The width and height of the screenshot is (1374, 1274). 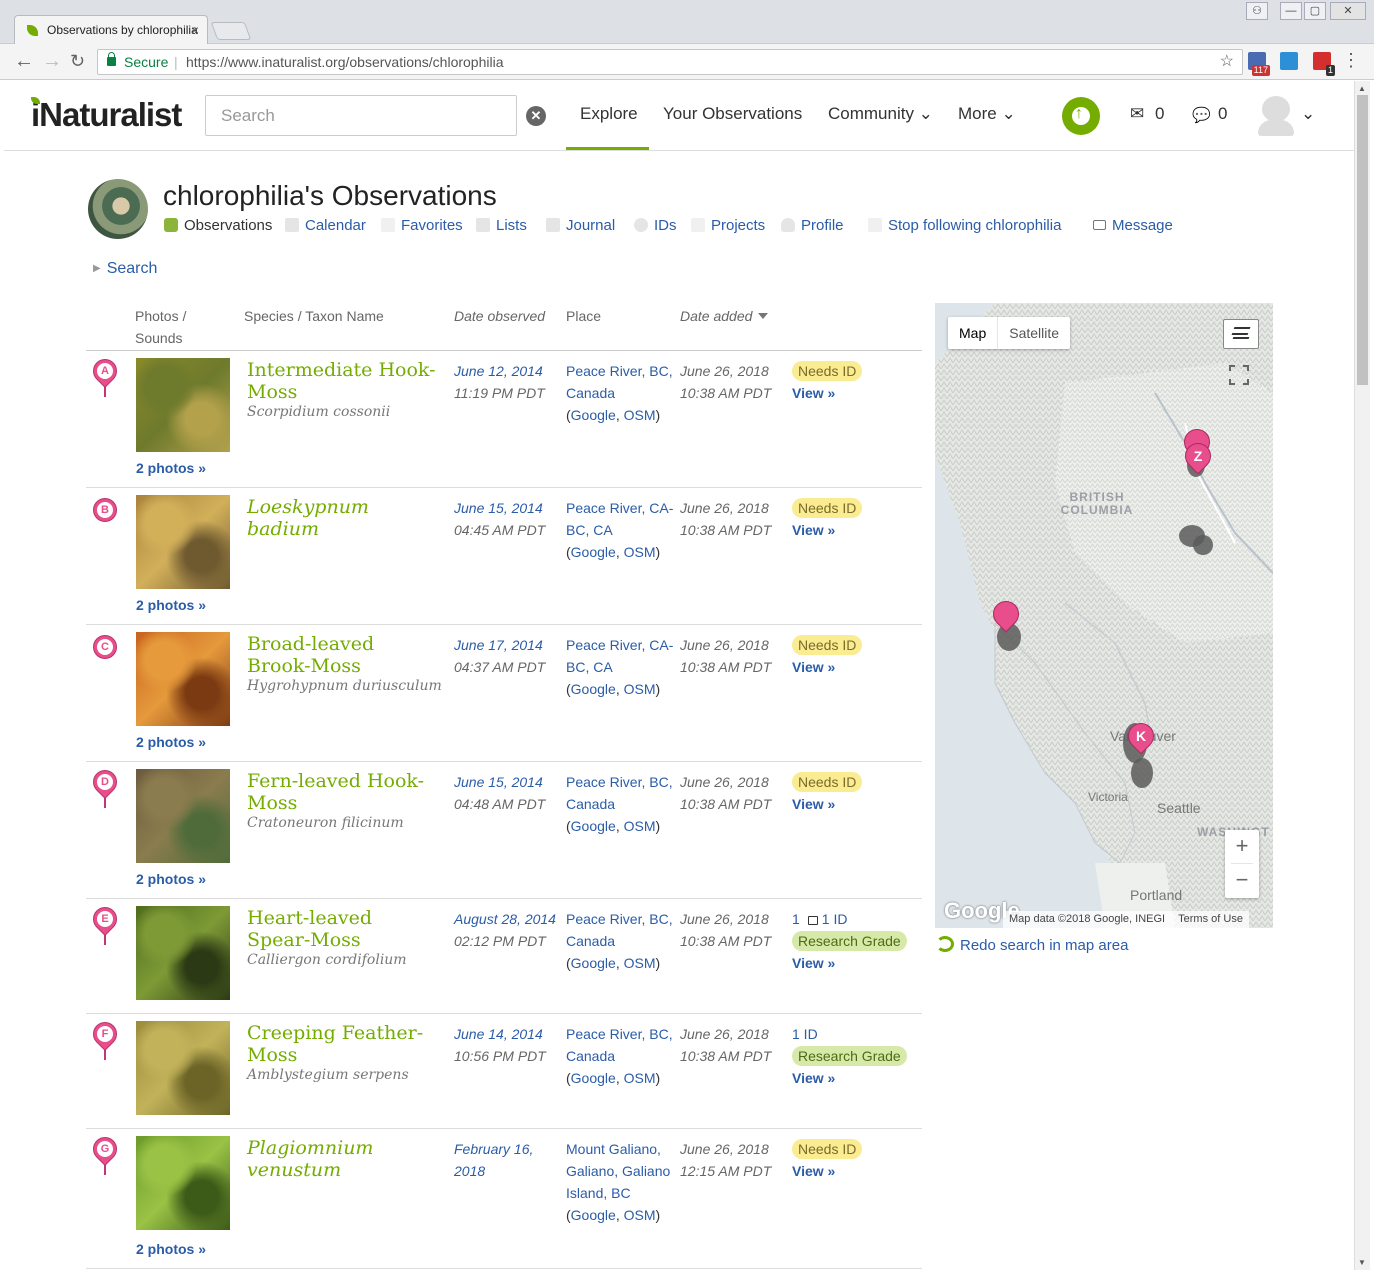 I want to click on date-observed-date: June 14, 2014, so click(x=498, y=1034).